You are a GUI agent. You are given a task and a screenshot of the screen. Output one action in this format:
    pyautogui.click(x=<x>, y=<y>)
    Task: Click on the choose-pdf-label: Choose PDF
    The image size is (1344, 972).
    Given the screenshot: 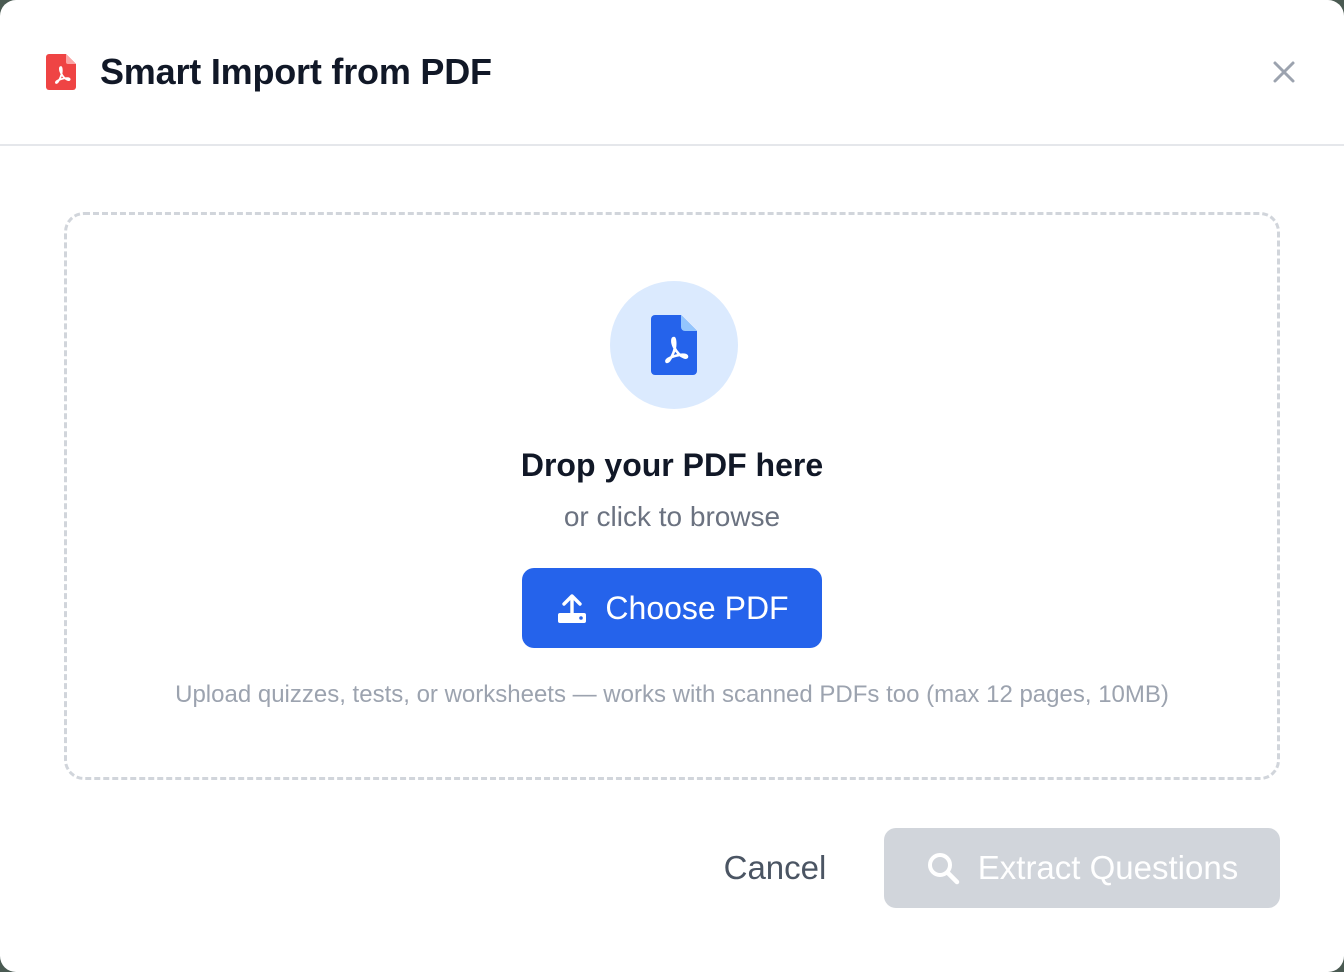 What is the action you would take?
    pyautogui.click(x=697, y=607)
    